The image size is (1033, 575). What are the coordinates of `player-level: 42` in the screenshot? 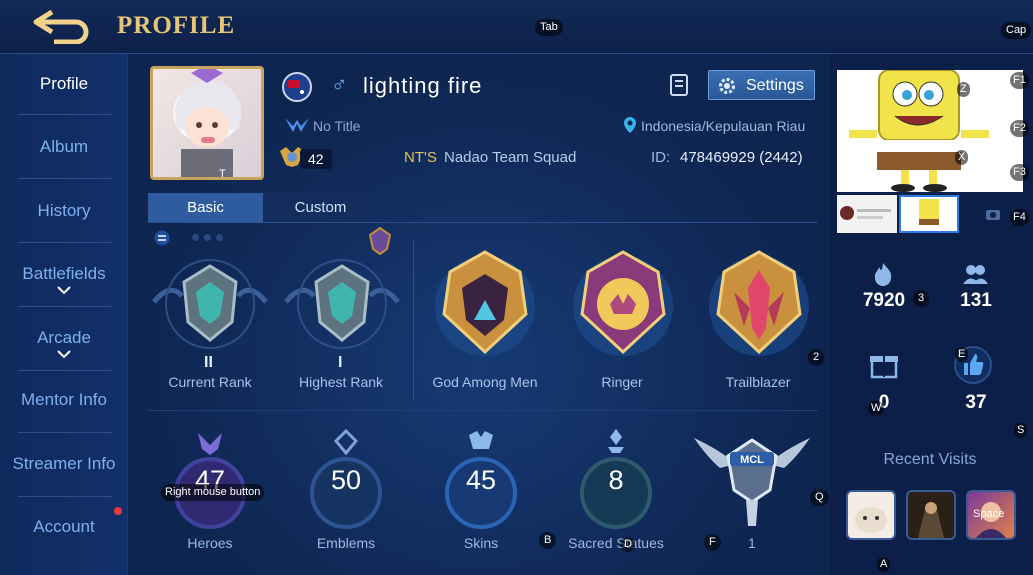 It's located at (316, 159).